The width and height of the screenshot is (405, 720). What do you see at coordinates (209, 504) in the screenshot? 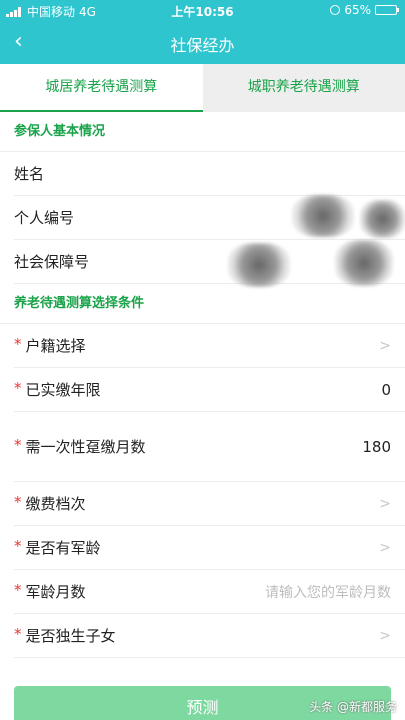
I see `row-payment-level: * 缴费档次 >` at bounding box center [209, 504].